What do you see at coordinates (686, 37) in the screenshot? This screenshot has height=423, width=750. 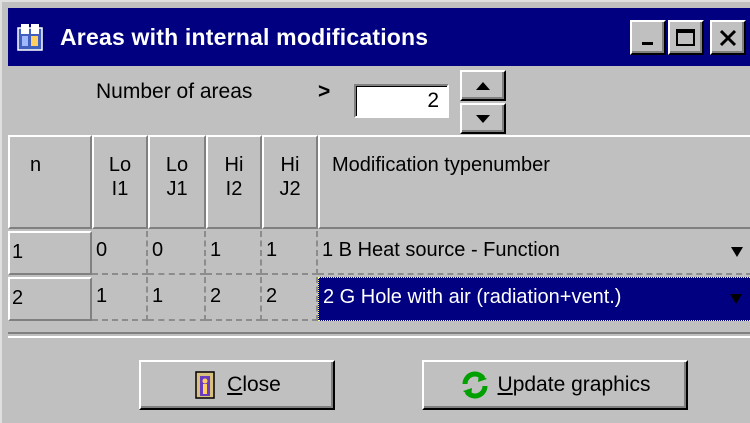 I see `maximize-button` at bounding box center [686, 37].